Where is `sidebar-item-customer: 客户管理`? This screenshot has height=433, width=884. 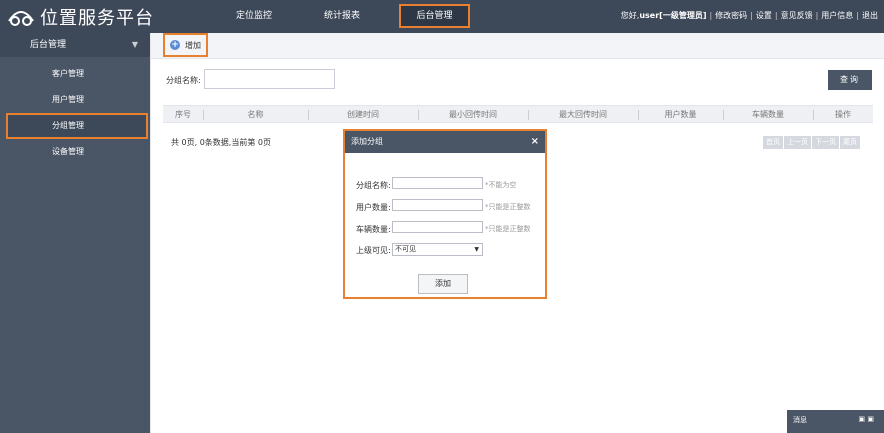 sidebar-item-customer: 客户管理 is located at coordinates (77, 74).